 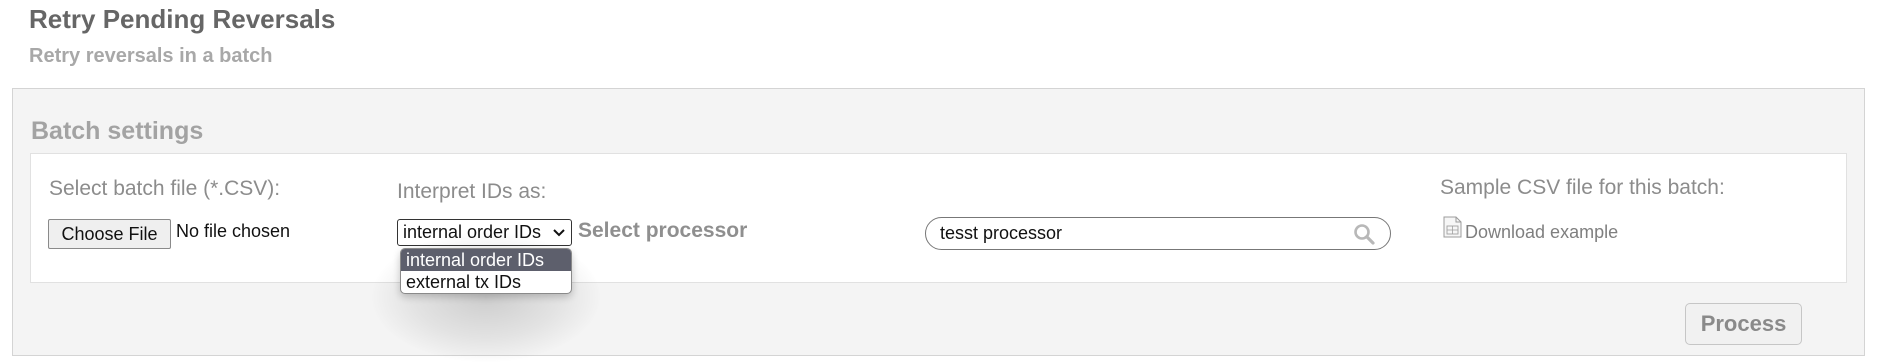 What do you see at coordinates (182, 19) in the screenshot?
I see `page-title: Retry Pending Reversals` at bounding box center [182, 19].